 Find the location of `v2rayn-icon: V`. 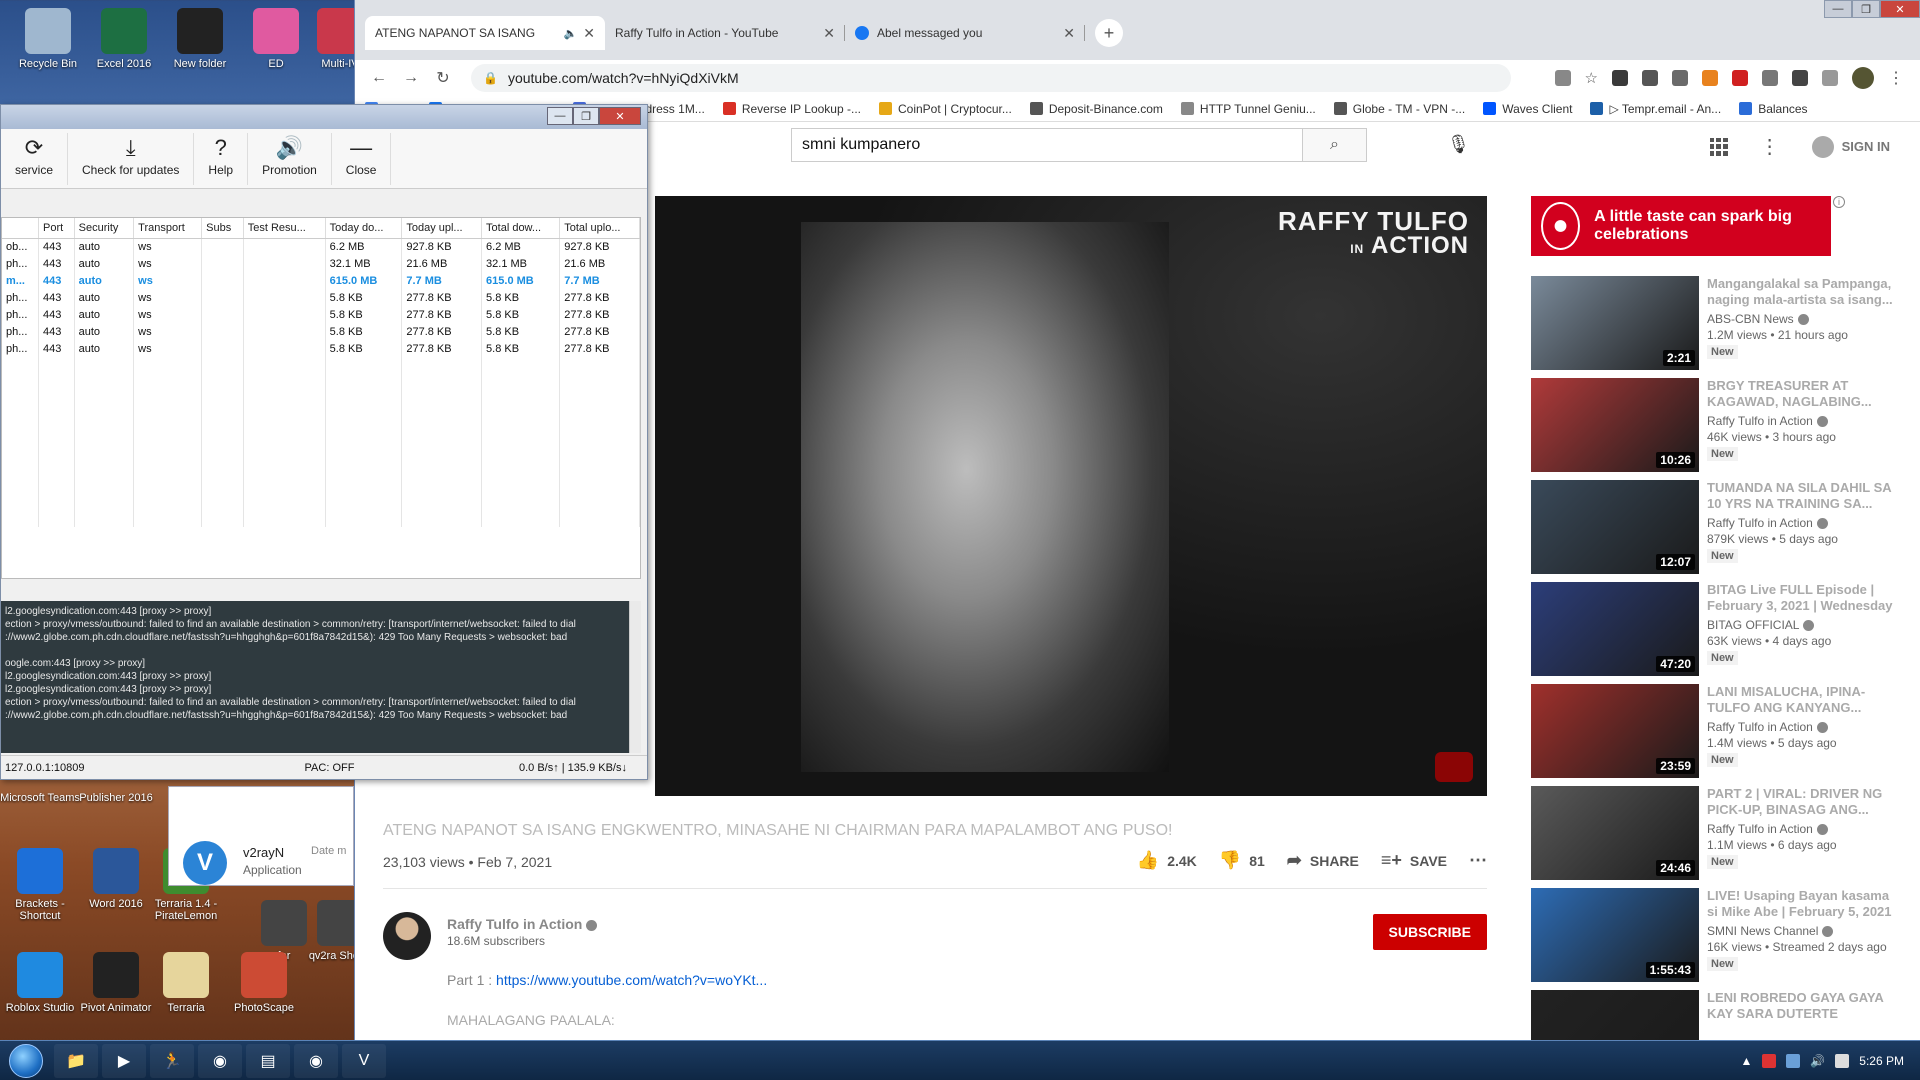

v2rayn-icon: V is located at coordinates (364, 1060).